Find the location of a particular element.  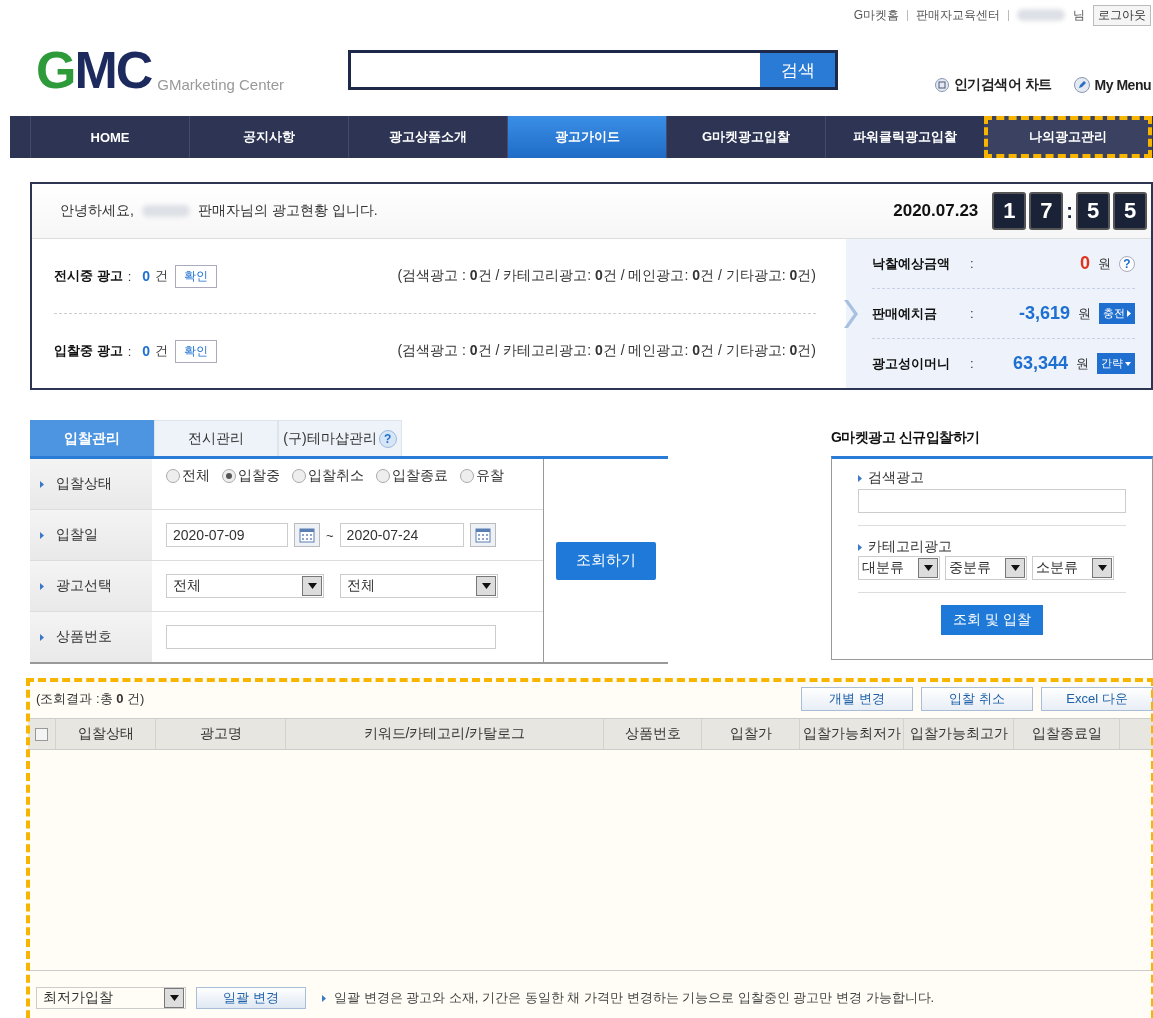

action-button: Excel 다운 is located at coordinates (1097, 699).